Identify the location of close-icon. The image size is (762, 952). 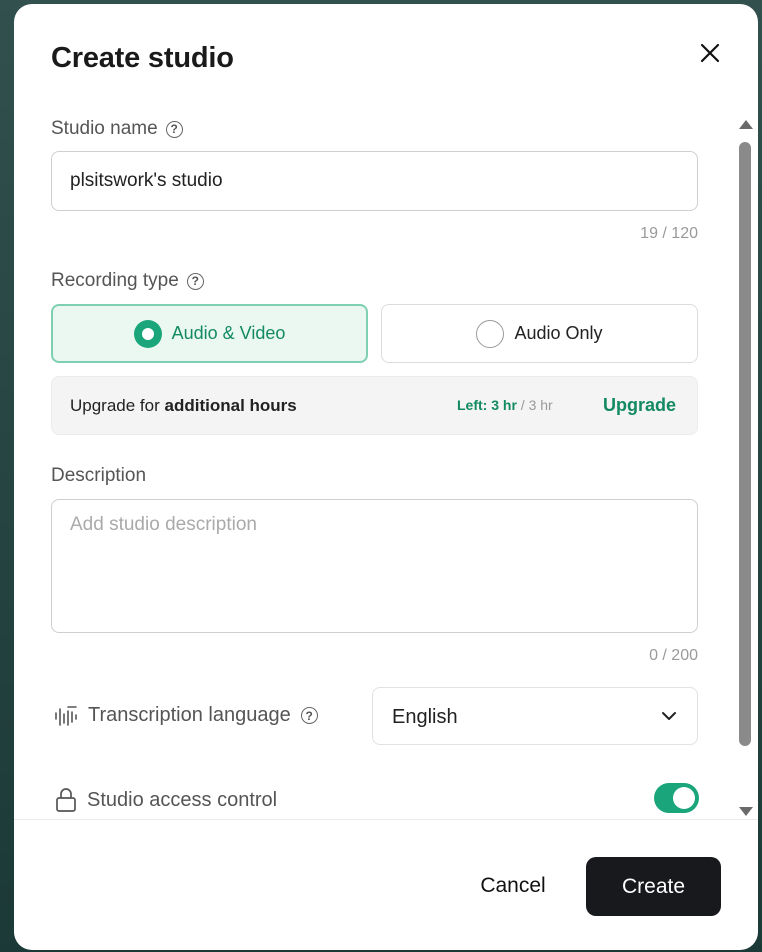
(710, 53).